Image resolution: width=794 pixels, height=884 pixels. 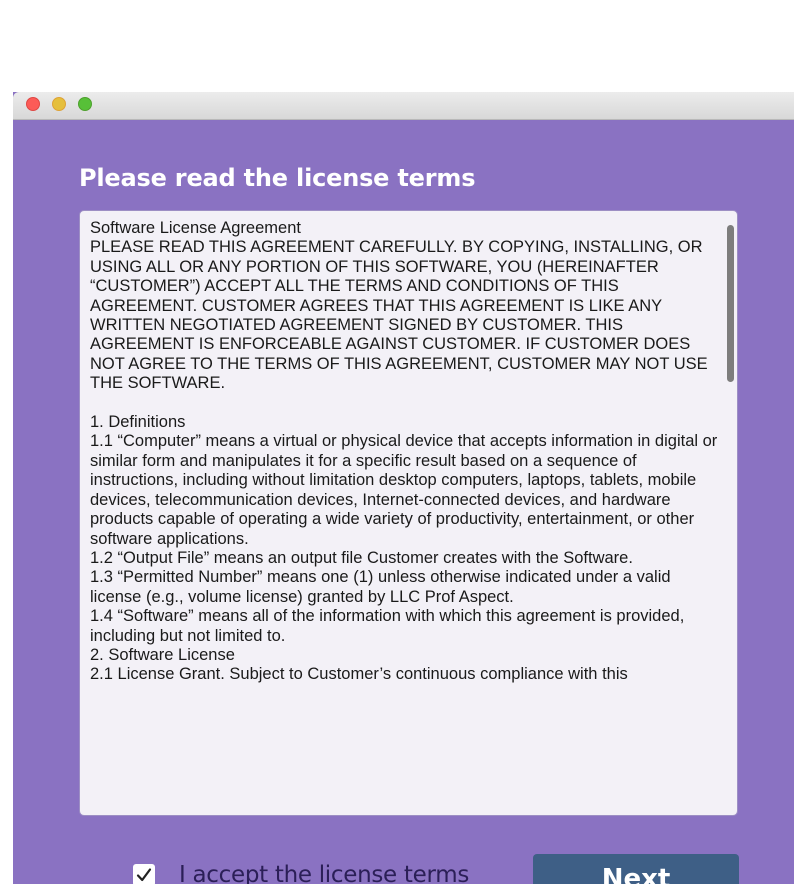 I want to click on checkmark-icon, so click(x=144, y=875).